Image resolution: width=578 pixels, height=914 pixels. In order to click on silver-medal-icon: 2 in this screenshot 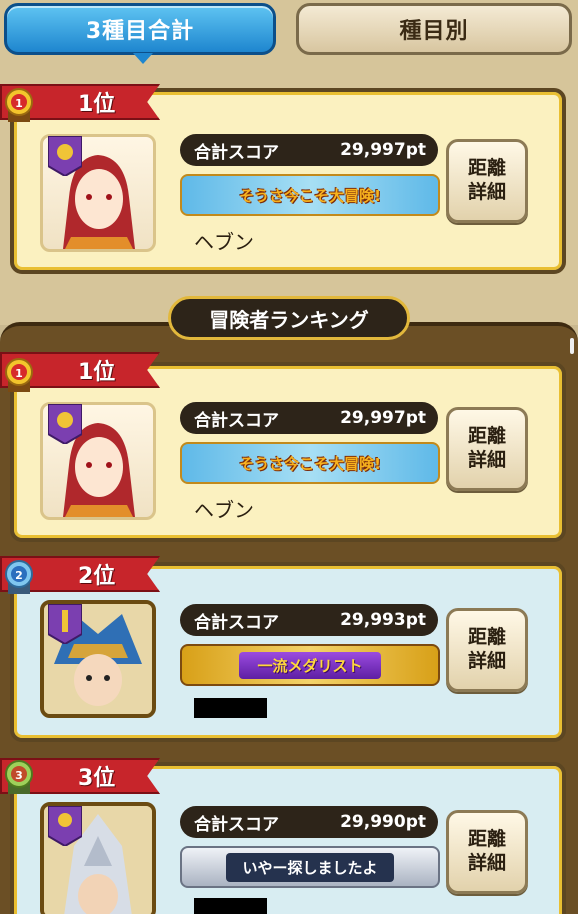, I will do `click(19, 577)`.